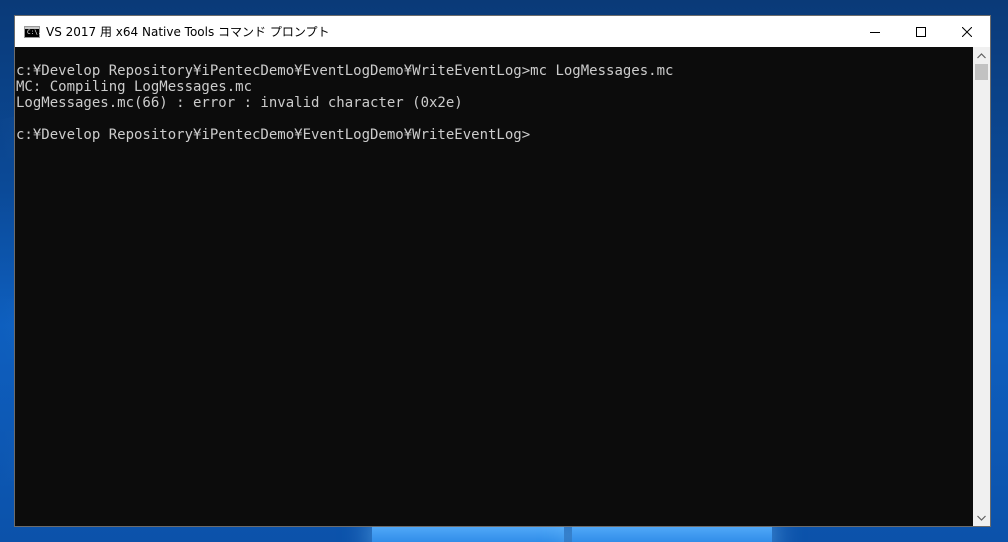 Image resolution: width=1008 pixels, height=542 pixels. I want to click on console-line: MC: Compiling LogMessages.mc, so click(134, 87).